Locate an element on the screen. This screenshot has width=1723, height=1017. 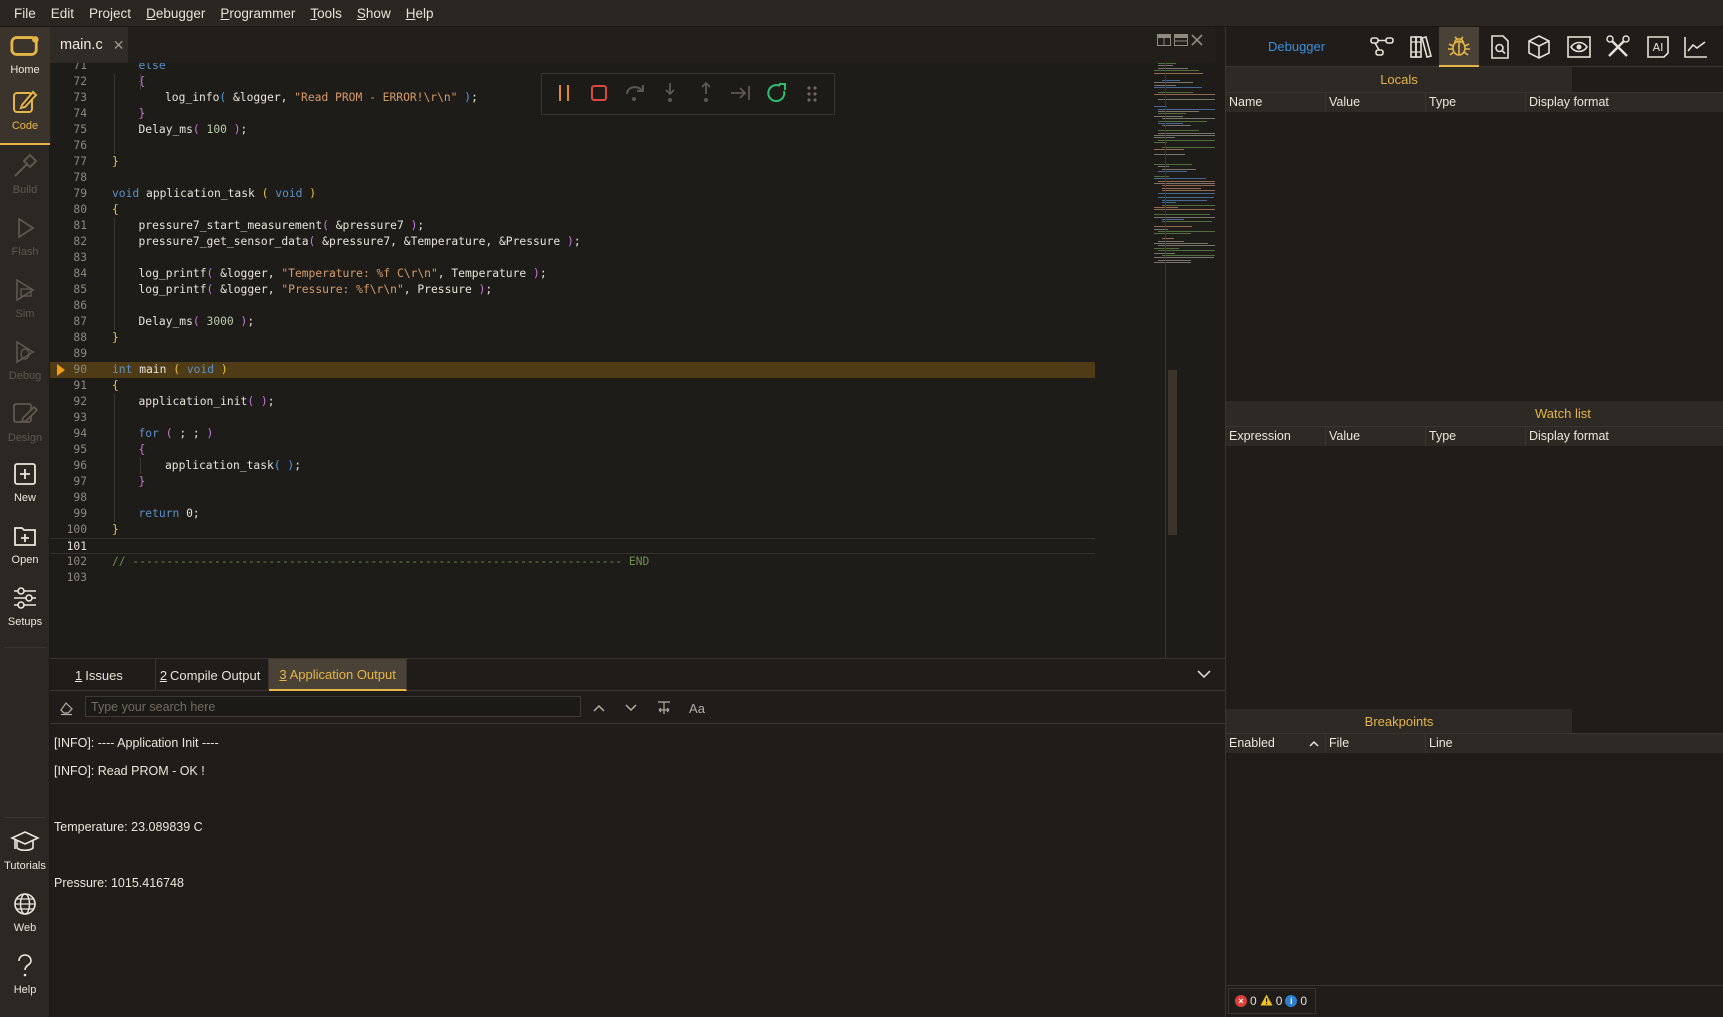
tab-compile-output: 2 Compile Output is located at coordinates (213, 675).